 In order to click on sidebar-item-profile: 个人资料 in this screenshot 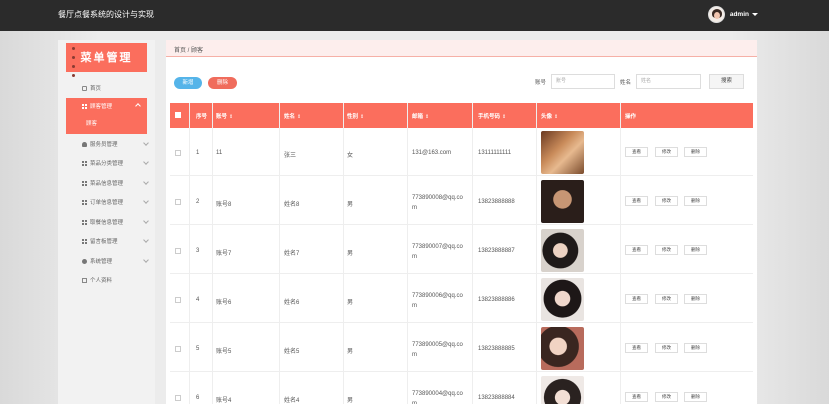, I will do `click(115, 280)`.